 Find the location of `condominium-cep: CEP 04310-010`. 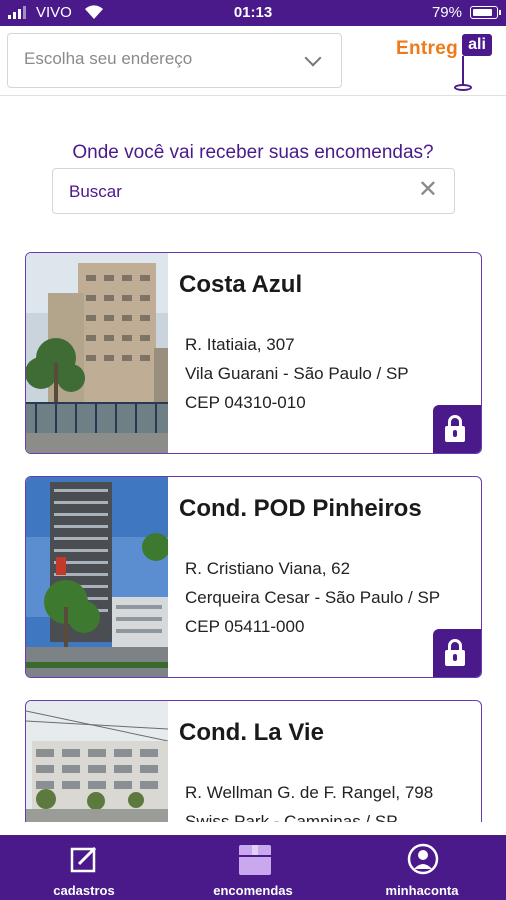

condominium-cep: CEP 04310-010 is located at coordinates (245, 402).